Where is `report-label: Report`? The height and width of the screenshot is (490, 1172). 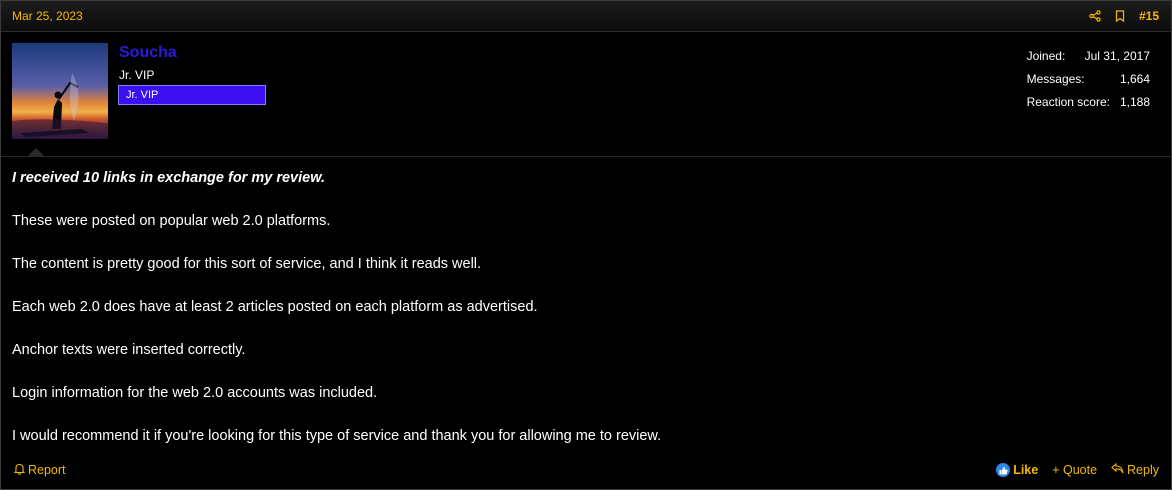
report-label: Report is located at coordinates (47, 470).